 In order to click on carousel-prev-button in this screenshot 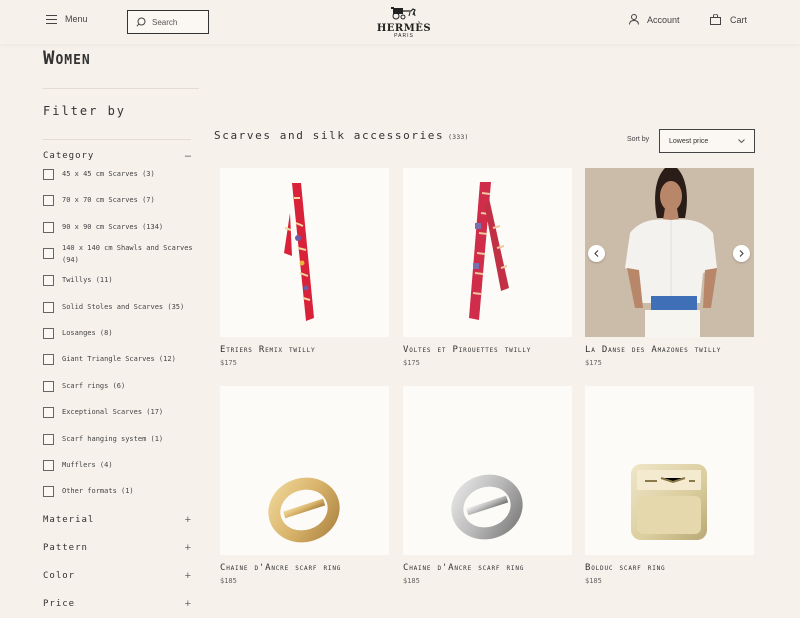, I will do `click(596, 253)`.